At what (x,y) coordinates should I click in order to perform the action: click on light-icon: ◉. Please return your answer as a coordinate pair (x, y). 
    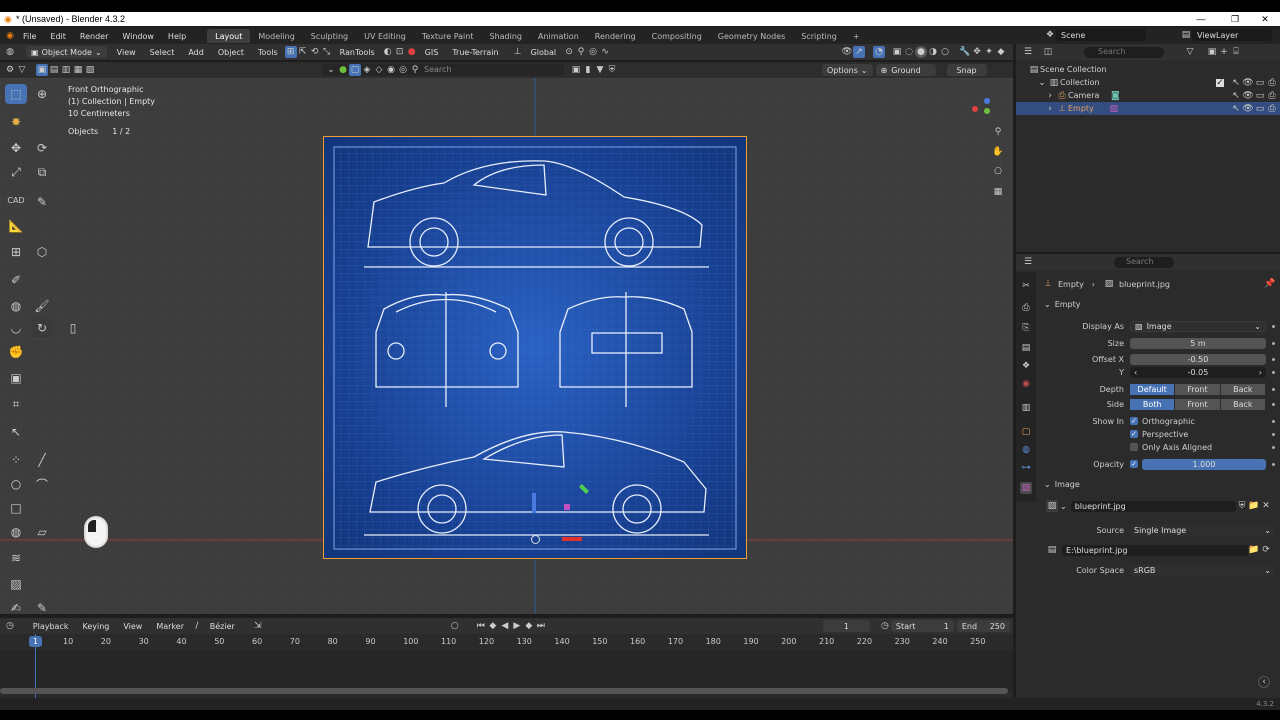
    Looking at the image, I should click on (391, 70).